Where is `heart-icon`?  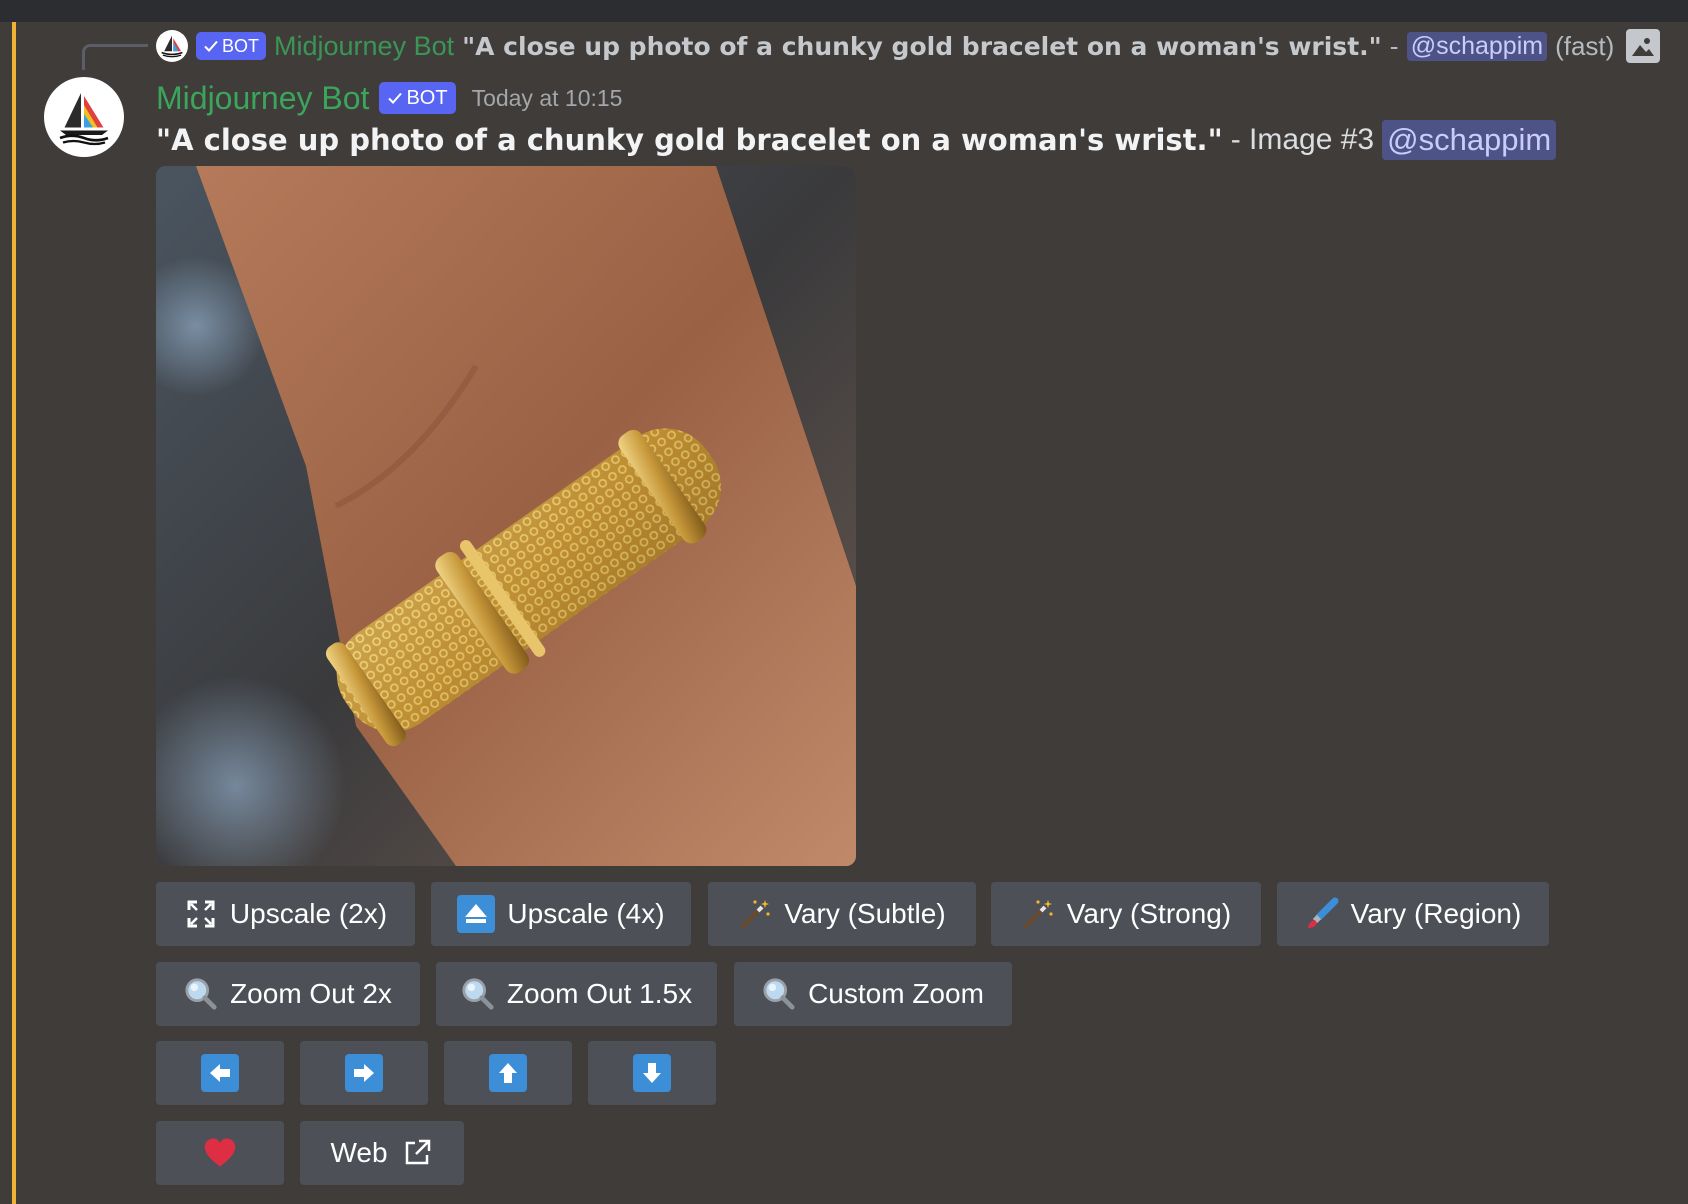
heart-icon is located at coordinates (220, 1153).